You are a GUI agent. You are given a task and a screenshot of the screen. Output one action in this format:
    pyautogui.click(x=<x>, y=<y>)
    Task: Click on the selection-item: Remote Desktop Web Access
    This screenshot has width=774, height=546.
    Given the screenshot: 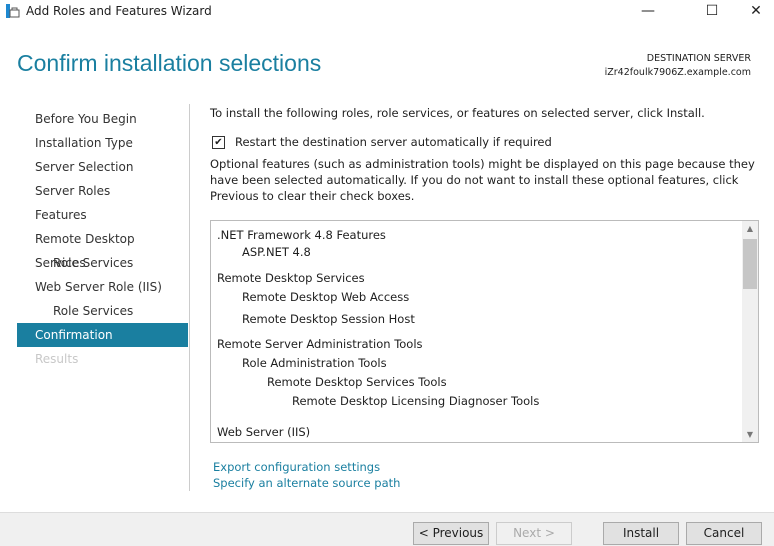 What is the action you would take?
    pyautogui.click(x=326, y=297)
    